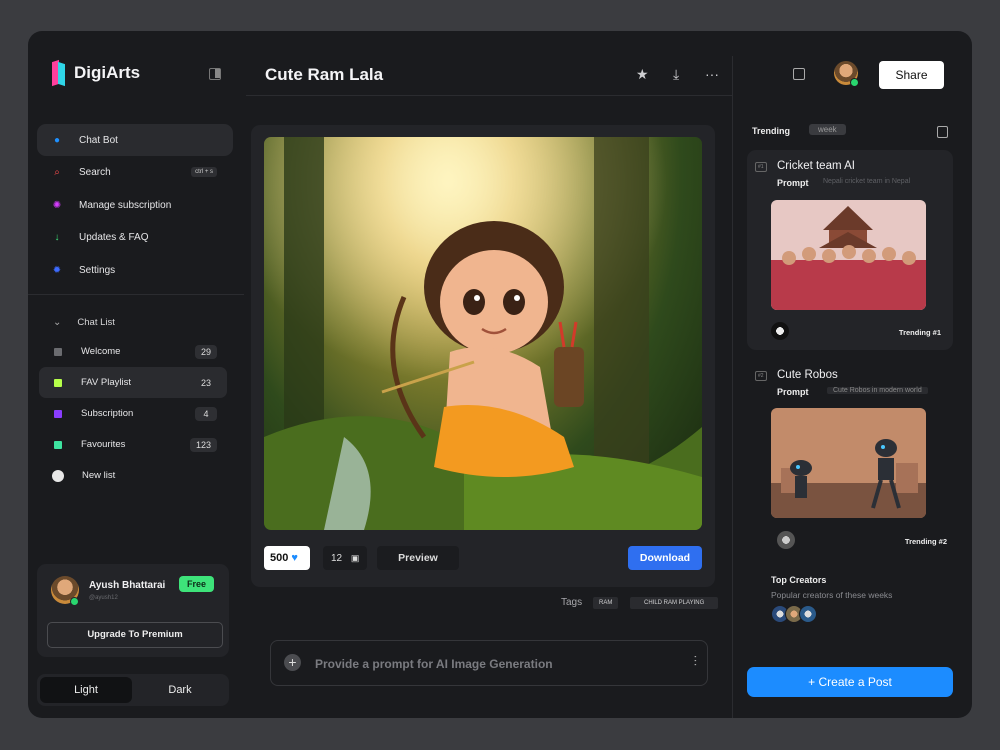 This screenshot has width=1000, height=750. What do you see at coordinates (572, 602) in the screenshot?
I see `tags-label: Tags` at bounding box center [572, 602].